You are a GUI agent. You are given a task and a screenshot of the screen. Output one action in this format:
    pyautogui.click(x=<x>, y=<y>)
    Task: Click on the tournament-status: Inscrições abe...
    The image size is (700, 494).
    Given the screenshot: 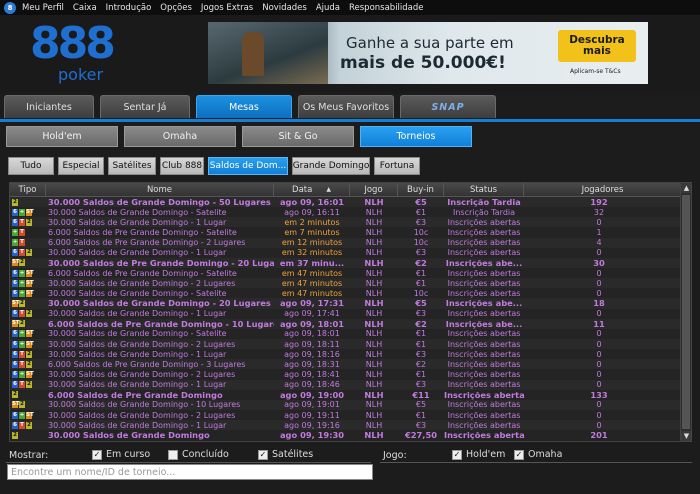 What is the action you would take?
    pyautogui.click(x=484, y=323)
    